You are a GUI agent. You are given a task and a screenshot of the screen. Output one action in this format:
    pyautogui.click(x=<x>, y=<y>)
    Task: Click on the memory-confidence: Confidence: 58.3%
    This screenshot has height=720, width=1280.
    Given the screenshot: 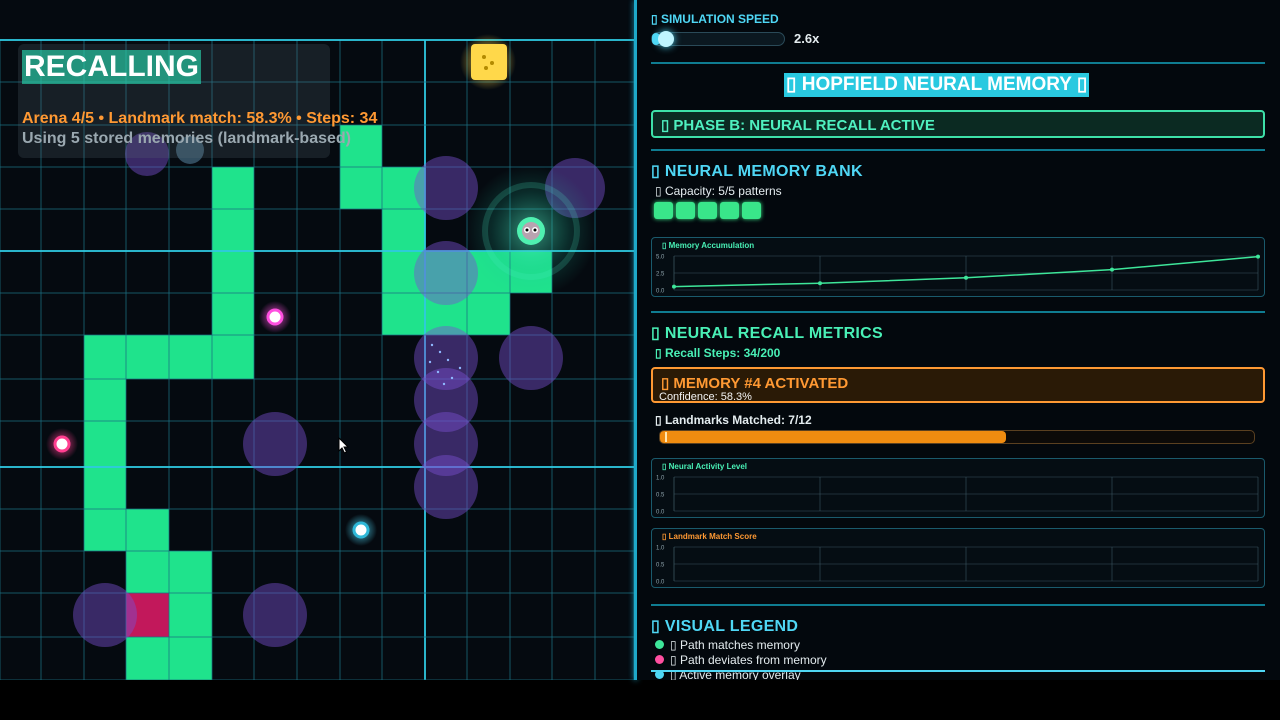 What is the action you would take?
    pyautogui.click(x=705, y=397)
    